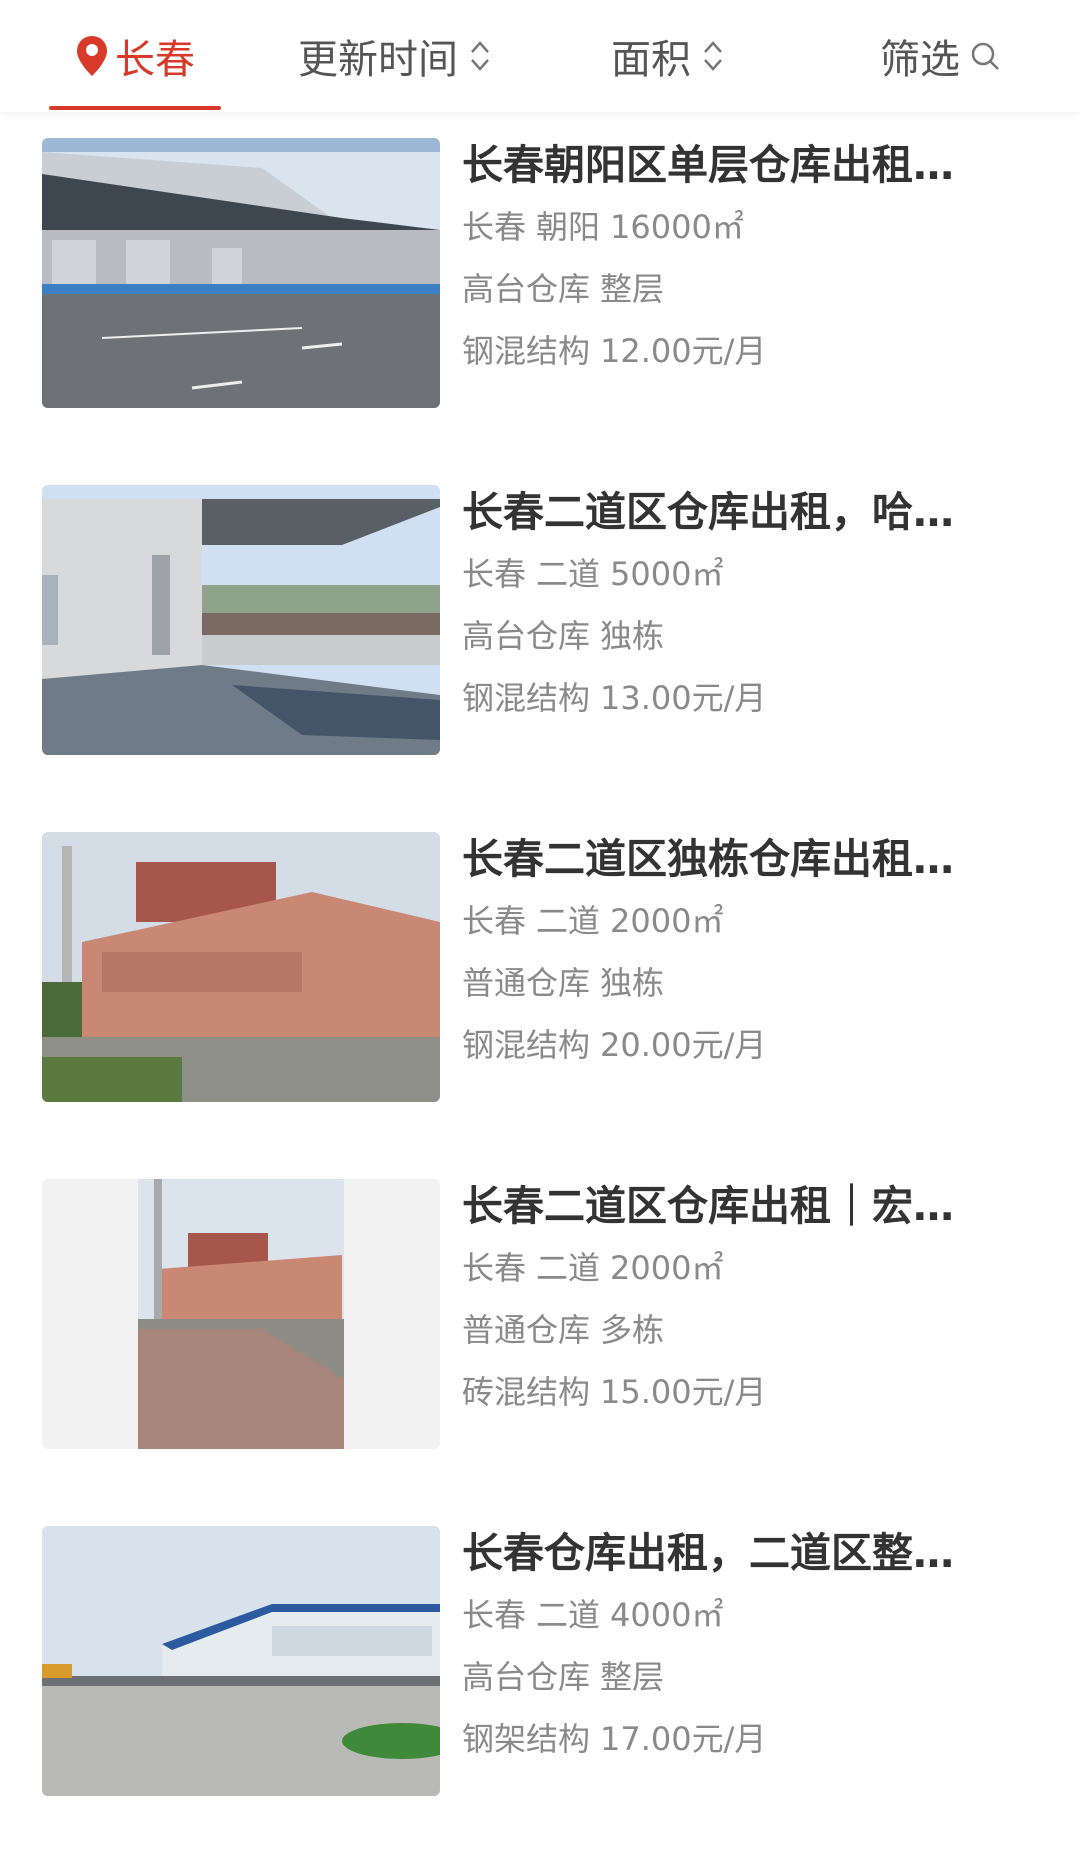 This screenshot has width=1080, height=1869. Describe the element at coordinates (667, 574) in the screenshot. I see `listing-area: 5000㎡` at that location.